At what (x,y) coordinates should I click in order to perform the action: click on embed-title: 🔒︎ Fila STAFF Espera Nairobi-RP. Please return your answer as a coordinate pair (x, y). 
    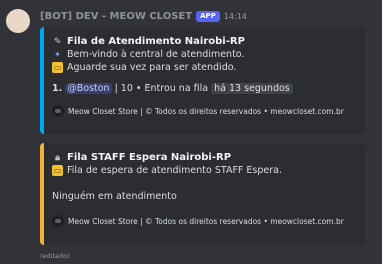
    Looking at the image, I should click on (203, 157).